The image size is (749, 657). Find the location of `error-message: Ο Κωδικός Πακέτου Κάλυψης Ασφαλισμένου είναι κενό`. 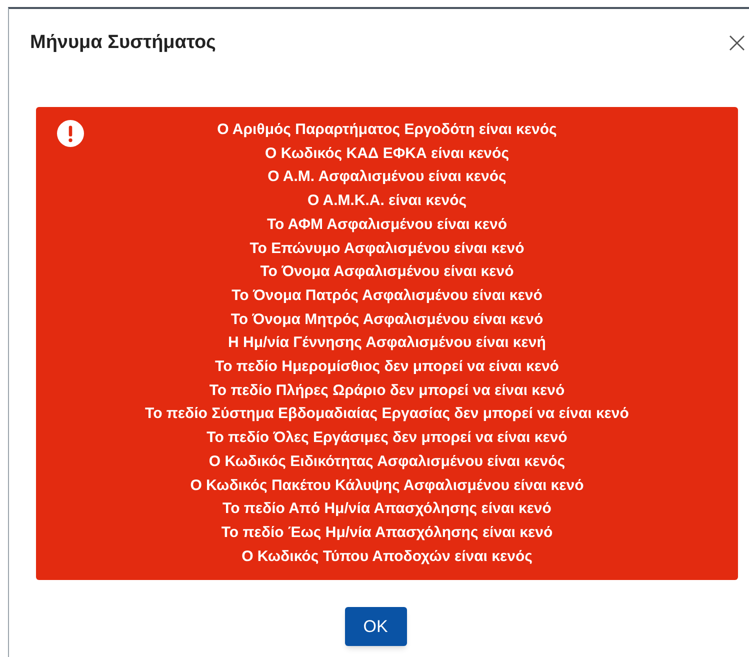

error-message: Ο Κωδικός Πακέτου Κάλυψης Ασφαλισμένου είναι κενό is located at coordinates (387, 486).